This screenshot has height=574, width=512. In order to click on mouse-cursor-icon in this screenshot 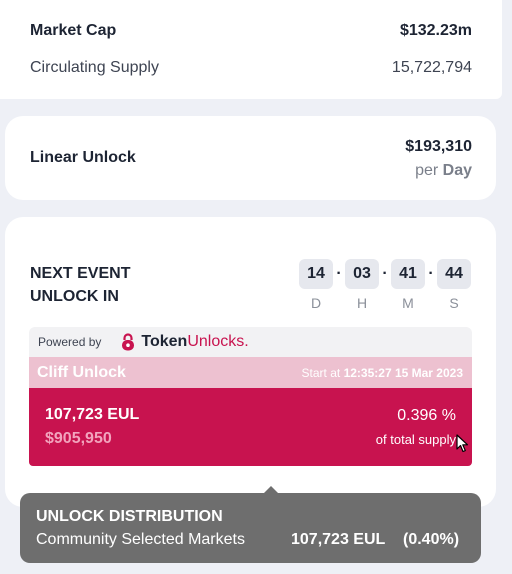, I will do `click(462, 443)`.